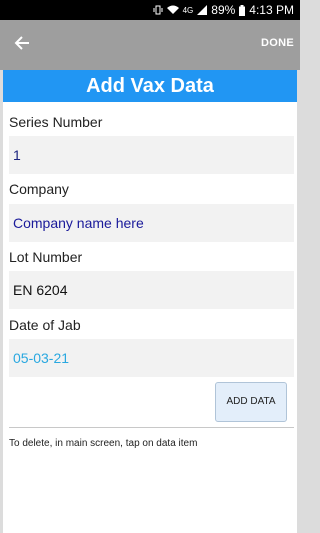 This screenshot has height=533, width=320. I want to click on lot-number-field: EN 6204, so click(151, 290).